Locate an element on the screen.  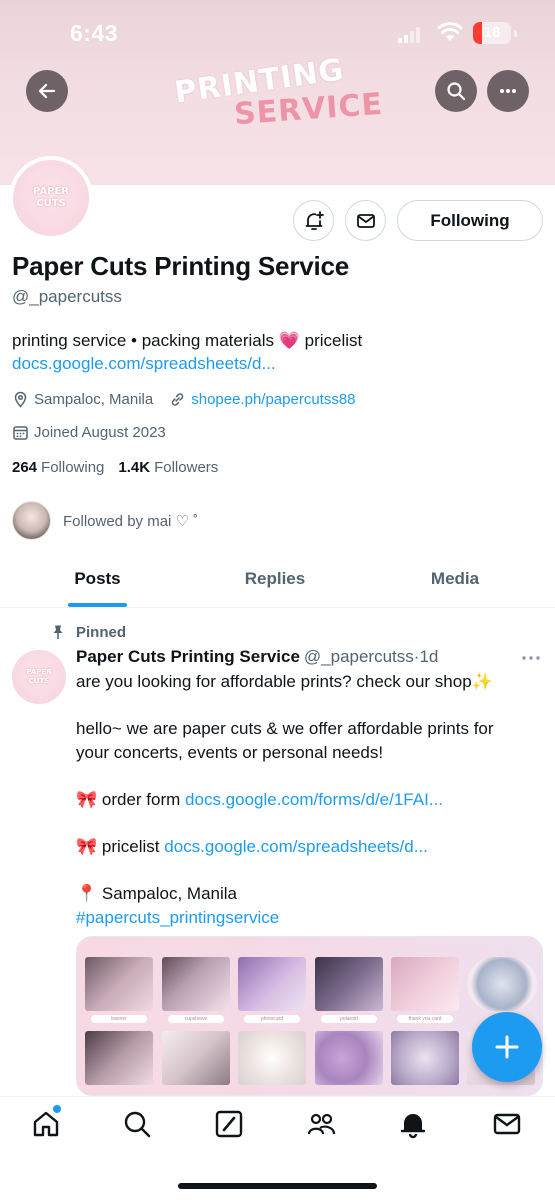
slash-square-icon is located at coordinates (229, 1124).